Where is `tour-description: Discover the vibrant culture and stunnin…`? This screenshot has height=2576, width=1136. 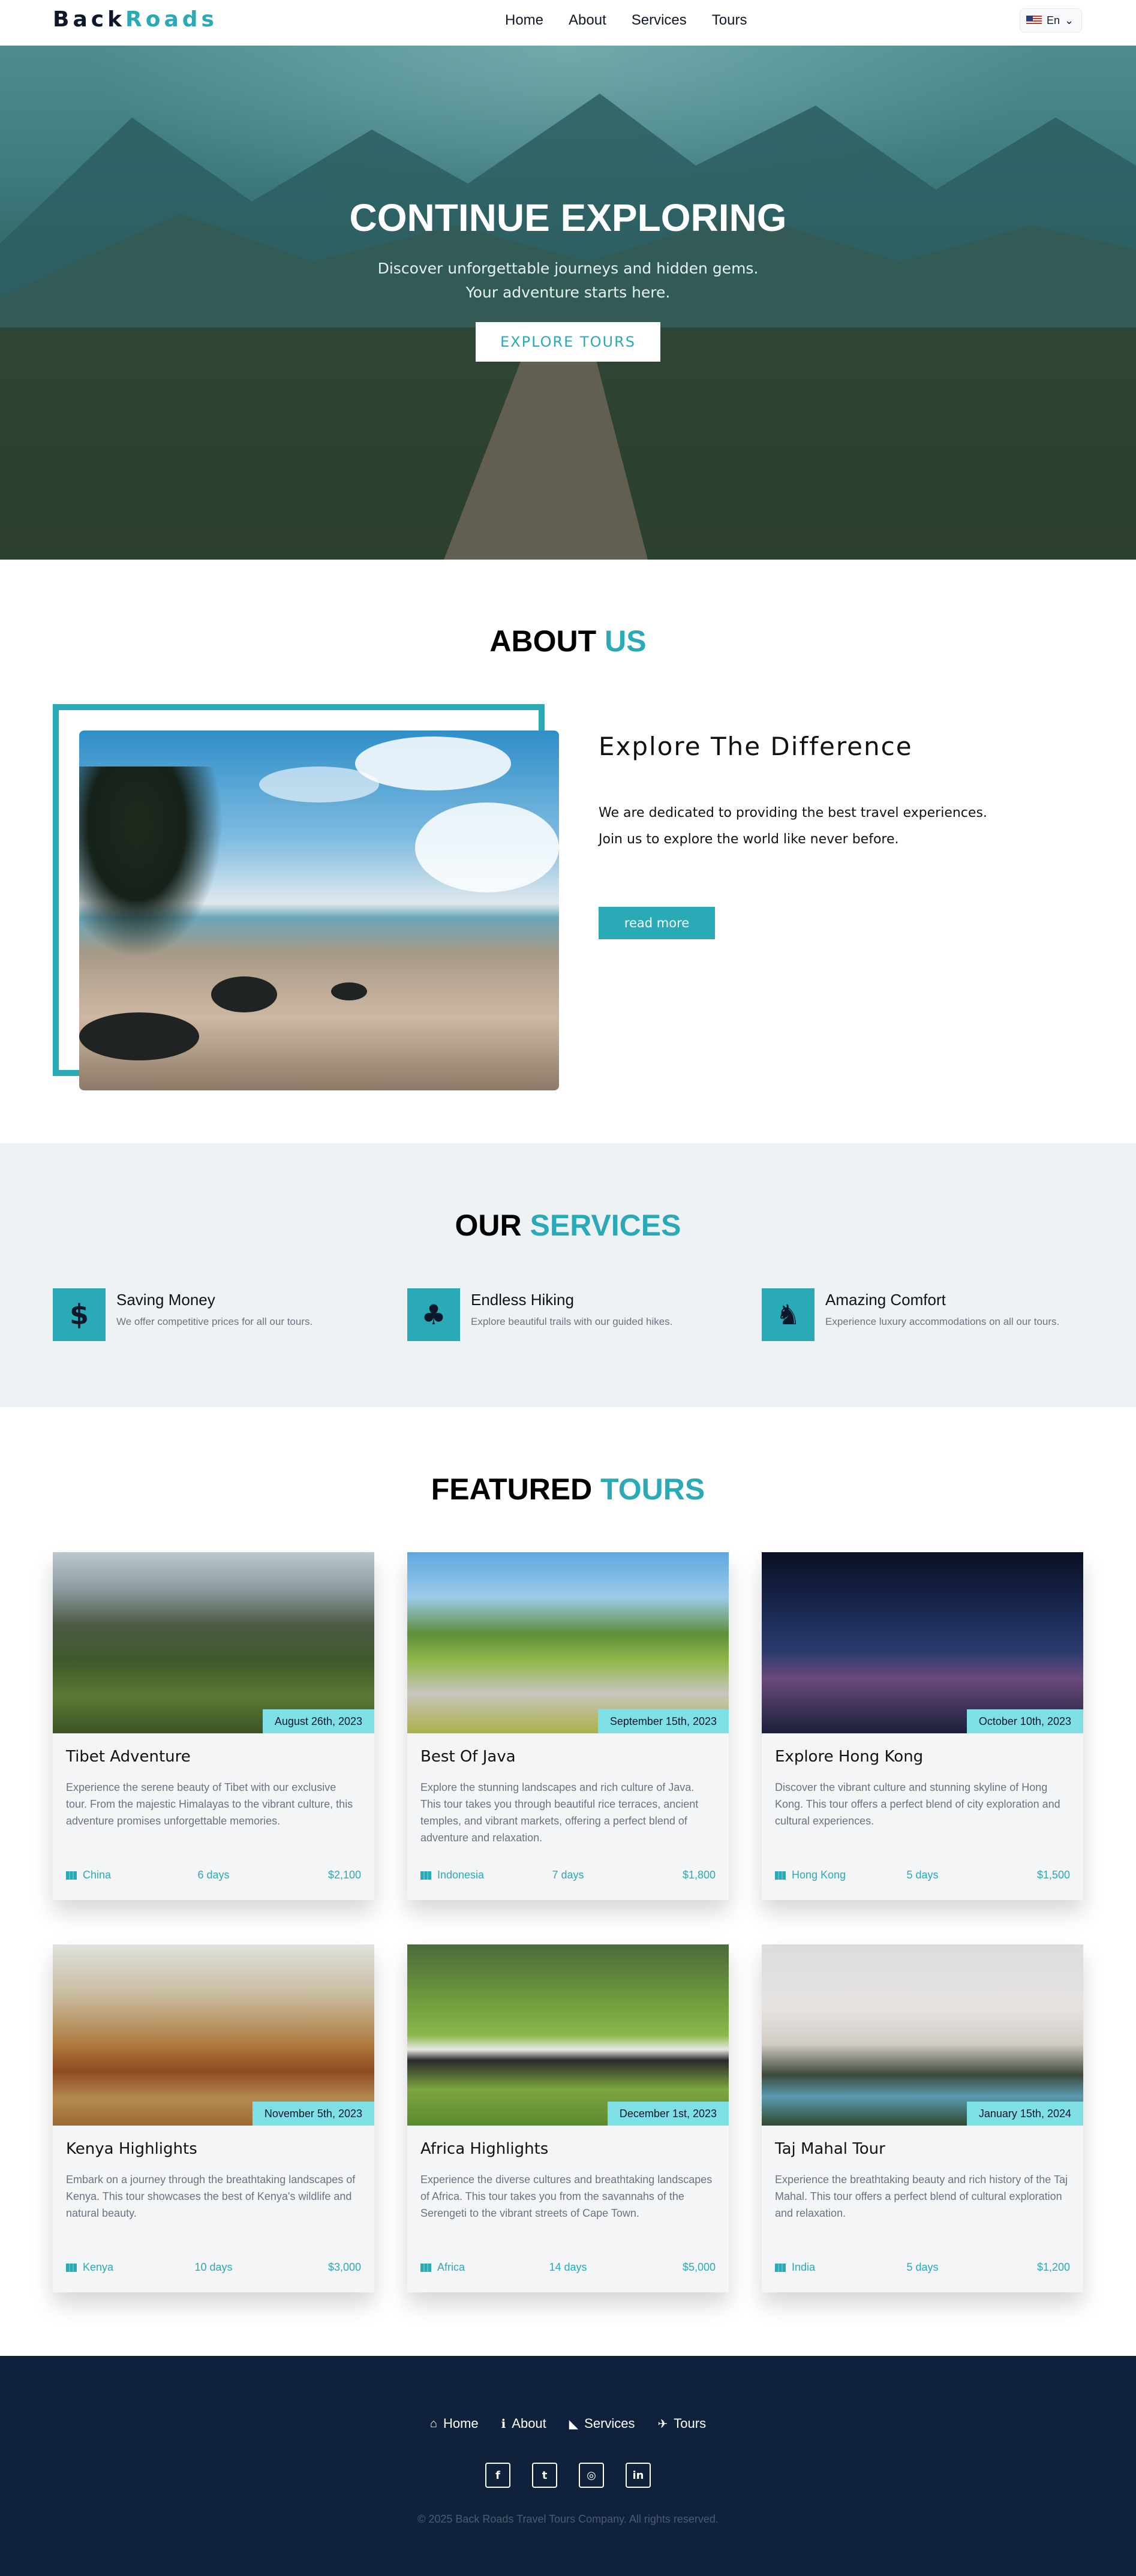
tour-description: Discover the vibrant culture and stunnin… is located at coordinates (917, 1804).